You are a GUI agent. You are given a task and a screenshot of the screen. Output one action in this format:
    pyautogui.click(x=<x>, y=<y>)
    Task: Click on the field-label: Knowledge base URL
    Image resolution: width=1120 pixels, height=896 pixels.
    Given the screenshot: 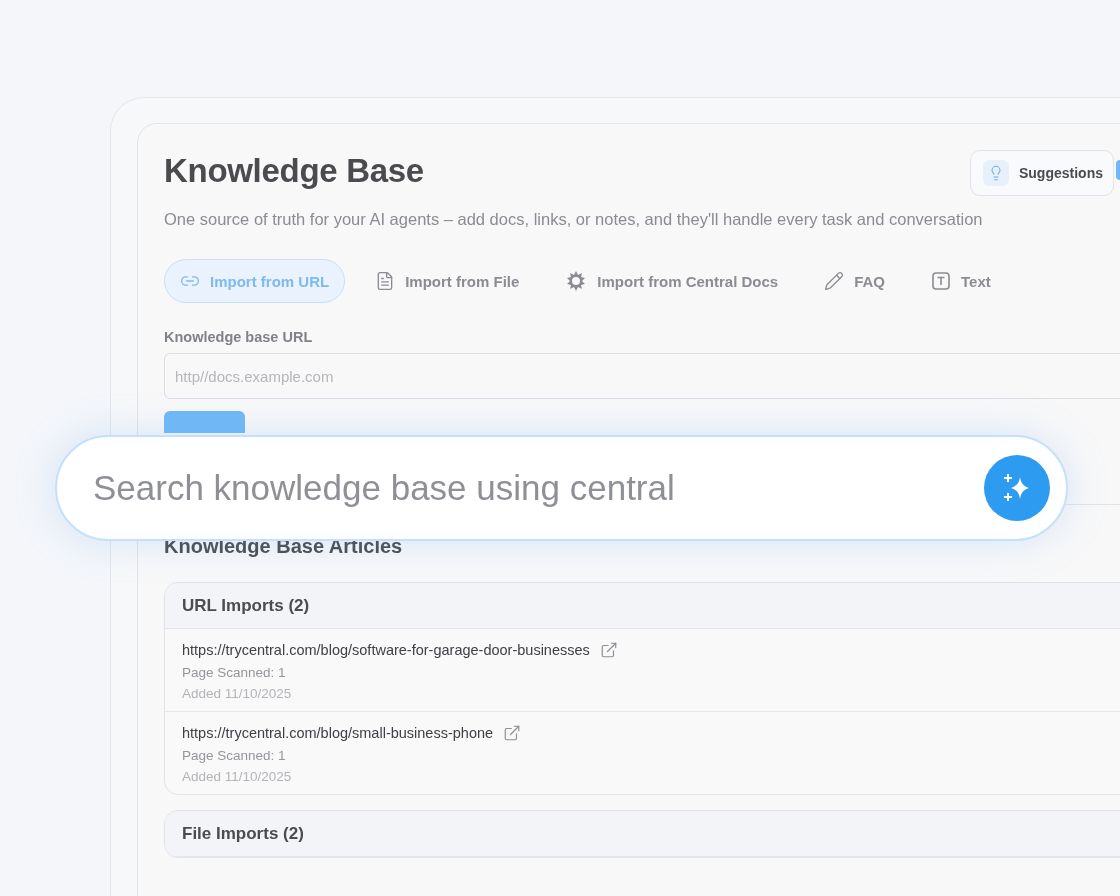 What is the action you would take?
    pyautogui.click(x=239, y=337)
    